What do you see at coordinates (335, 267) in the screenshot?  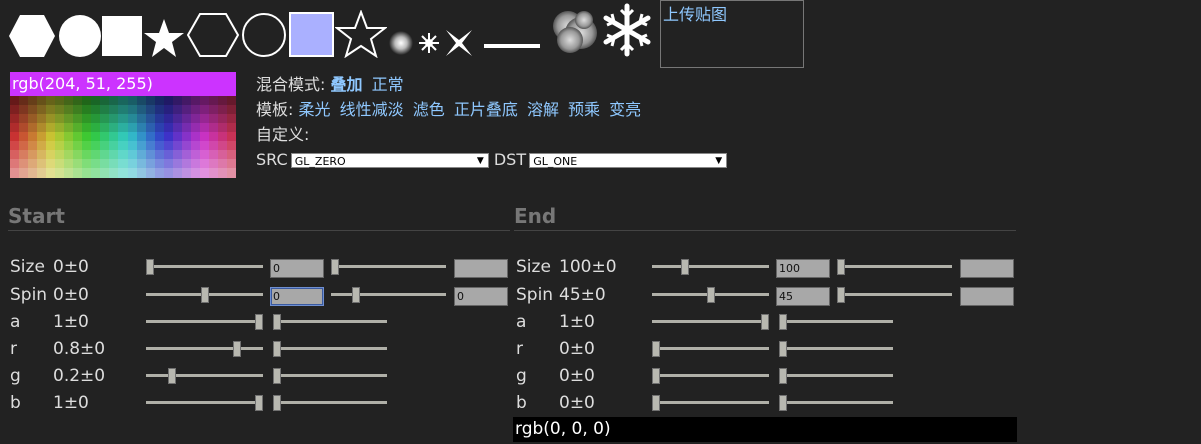 I see `start-size-variance-handle` at bounding box center [335, 267].